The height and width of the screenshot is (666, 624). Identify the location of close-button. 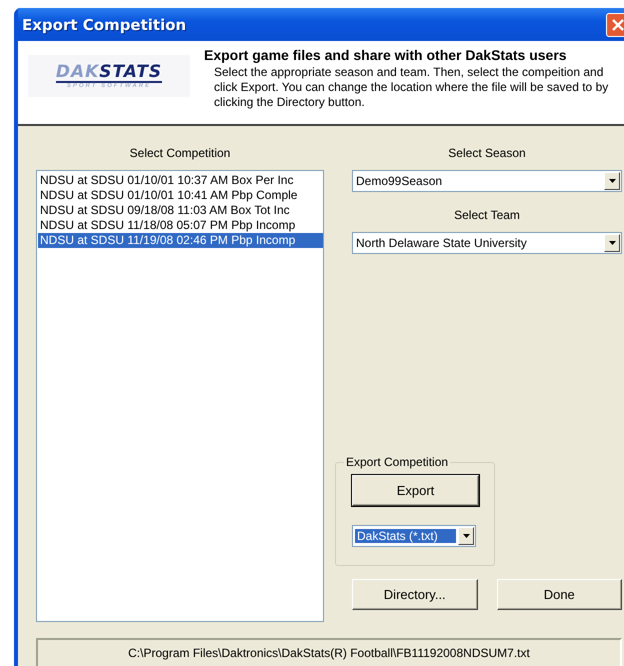
(615, 24).